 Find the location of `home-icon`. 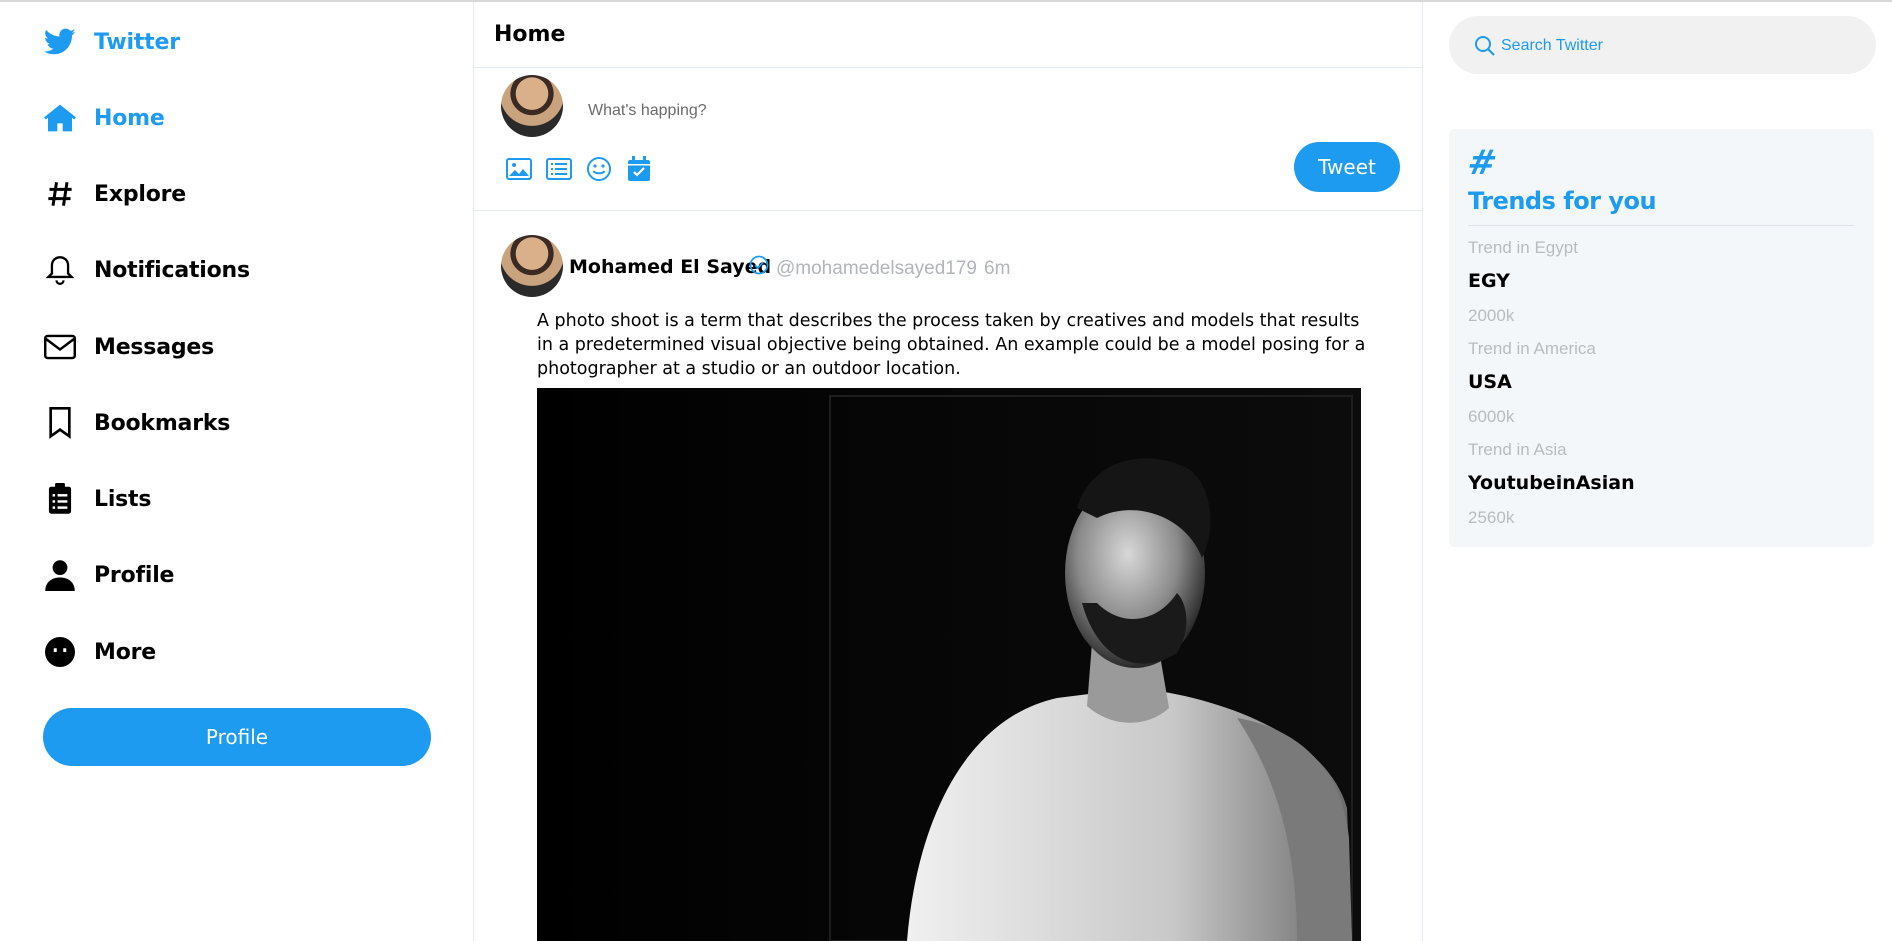

home-icon is located at coordinates (60, 118).